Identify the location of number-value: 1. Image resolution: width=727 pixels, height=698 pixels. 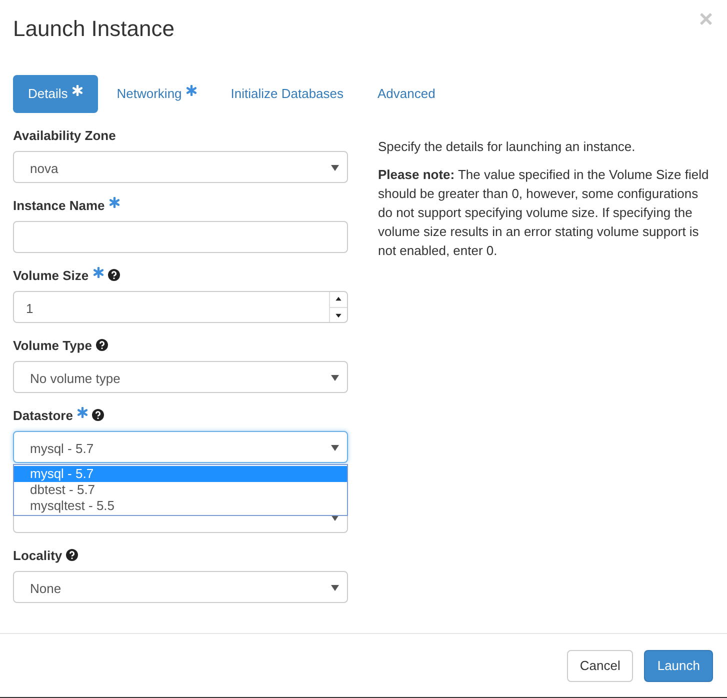
(30, 309).